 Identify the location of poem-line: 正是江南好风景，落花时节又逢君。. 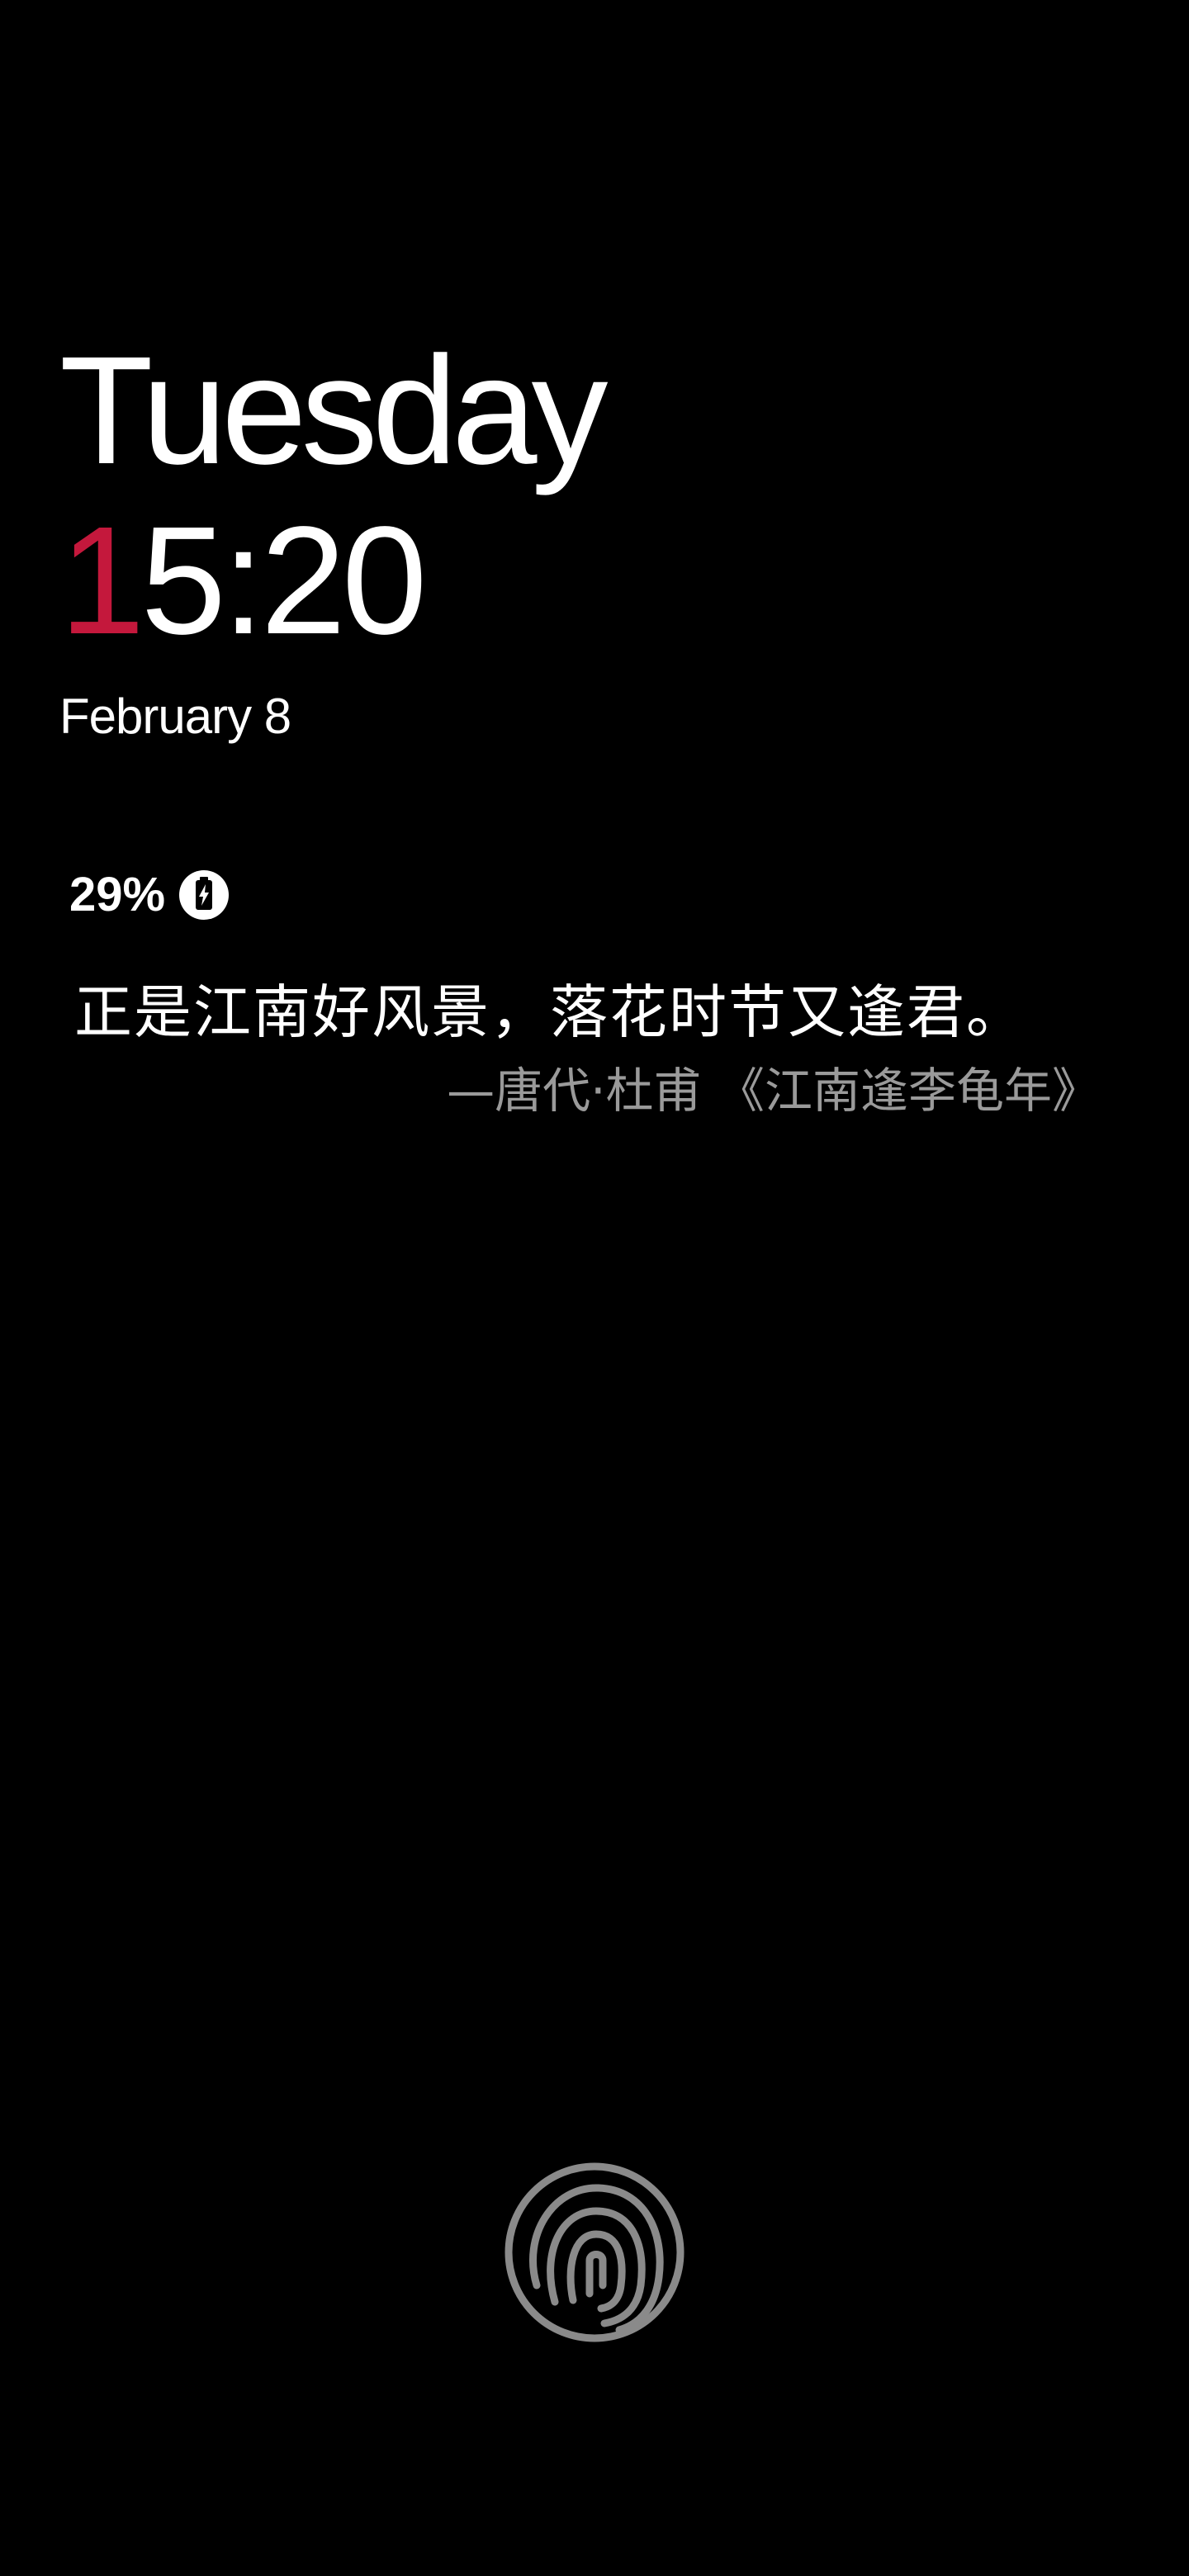
(550, 1012).